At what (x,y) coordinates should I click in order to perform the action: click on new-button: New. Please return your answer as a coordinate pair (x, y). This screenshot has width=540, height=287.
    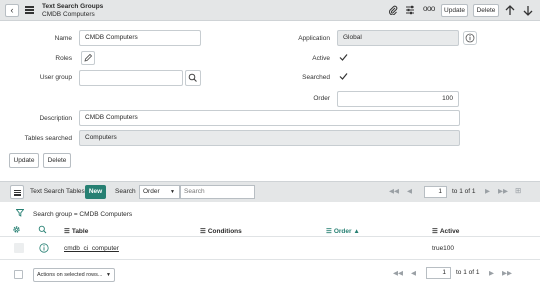
    Looking at the image, I should click on (95, 192).